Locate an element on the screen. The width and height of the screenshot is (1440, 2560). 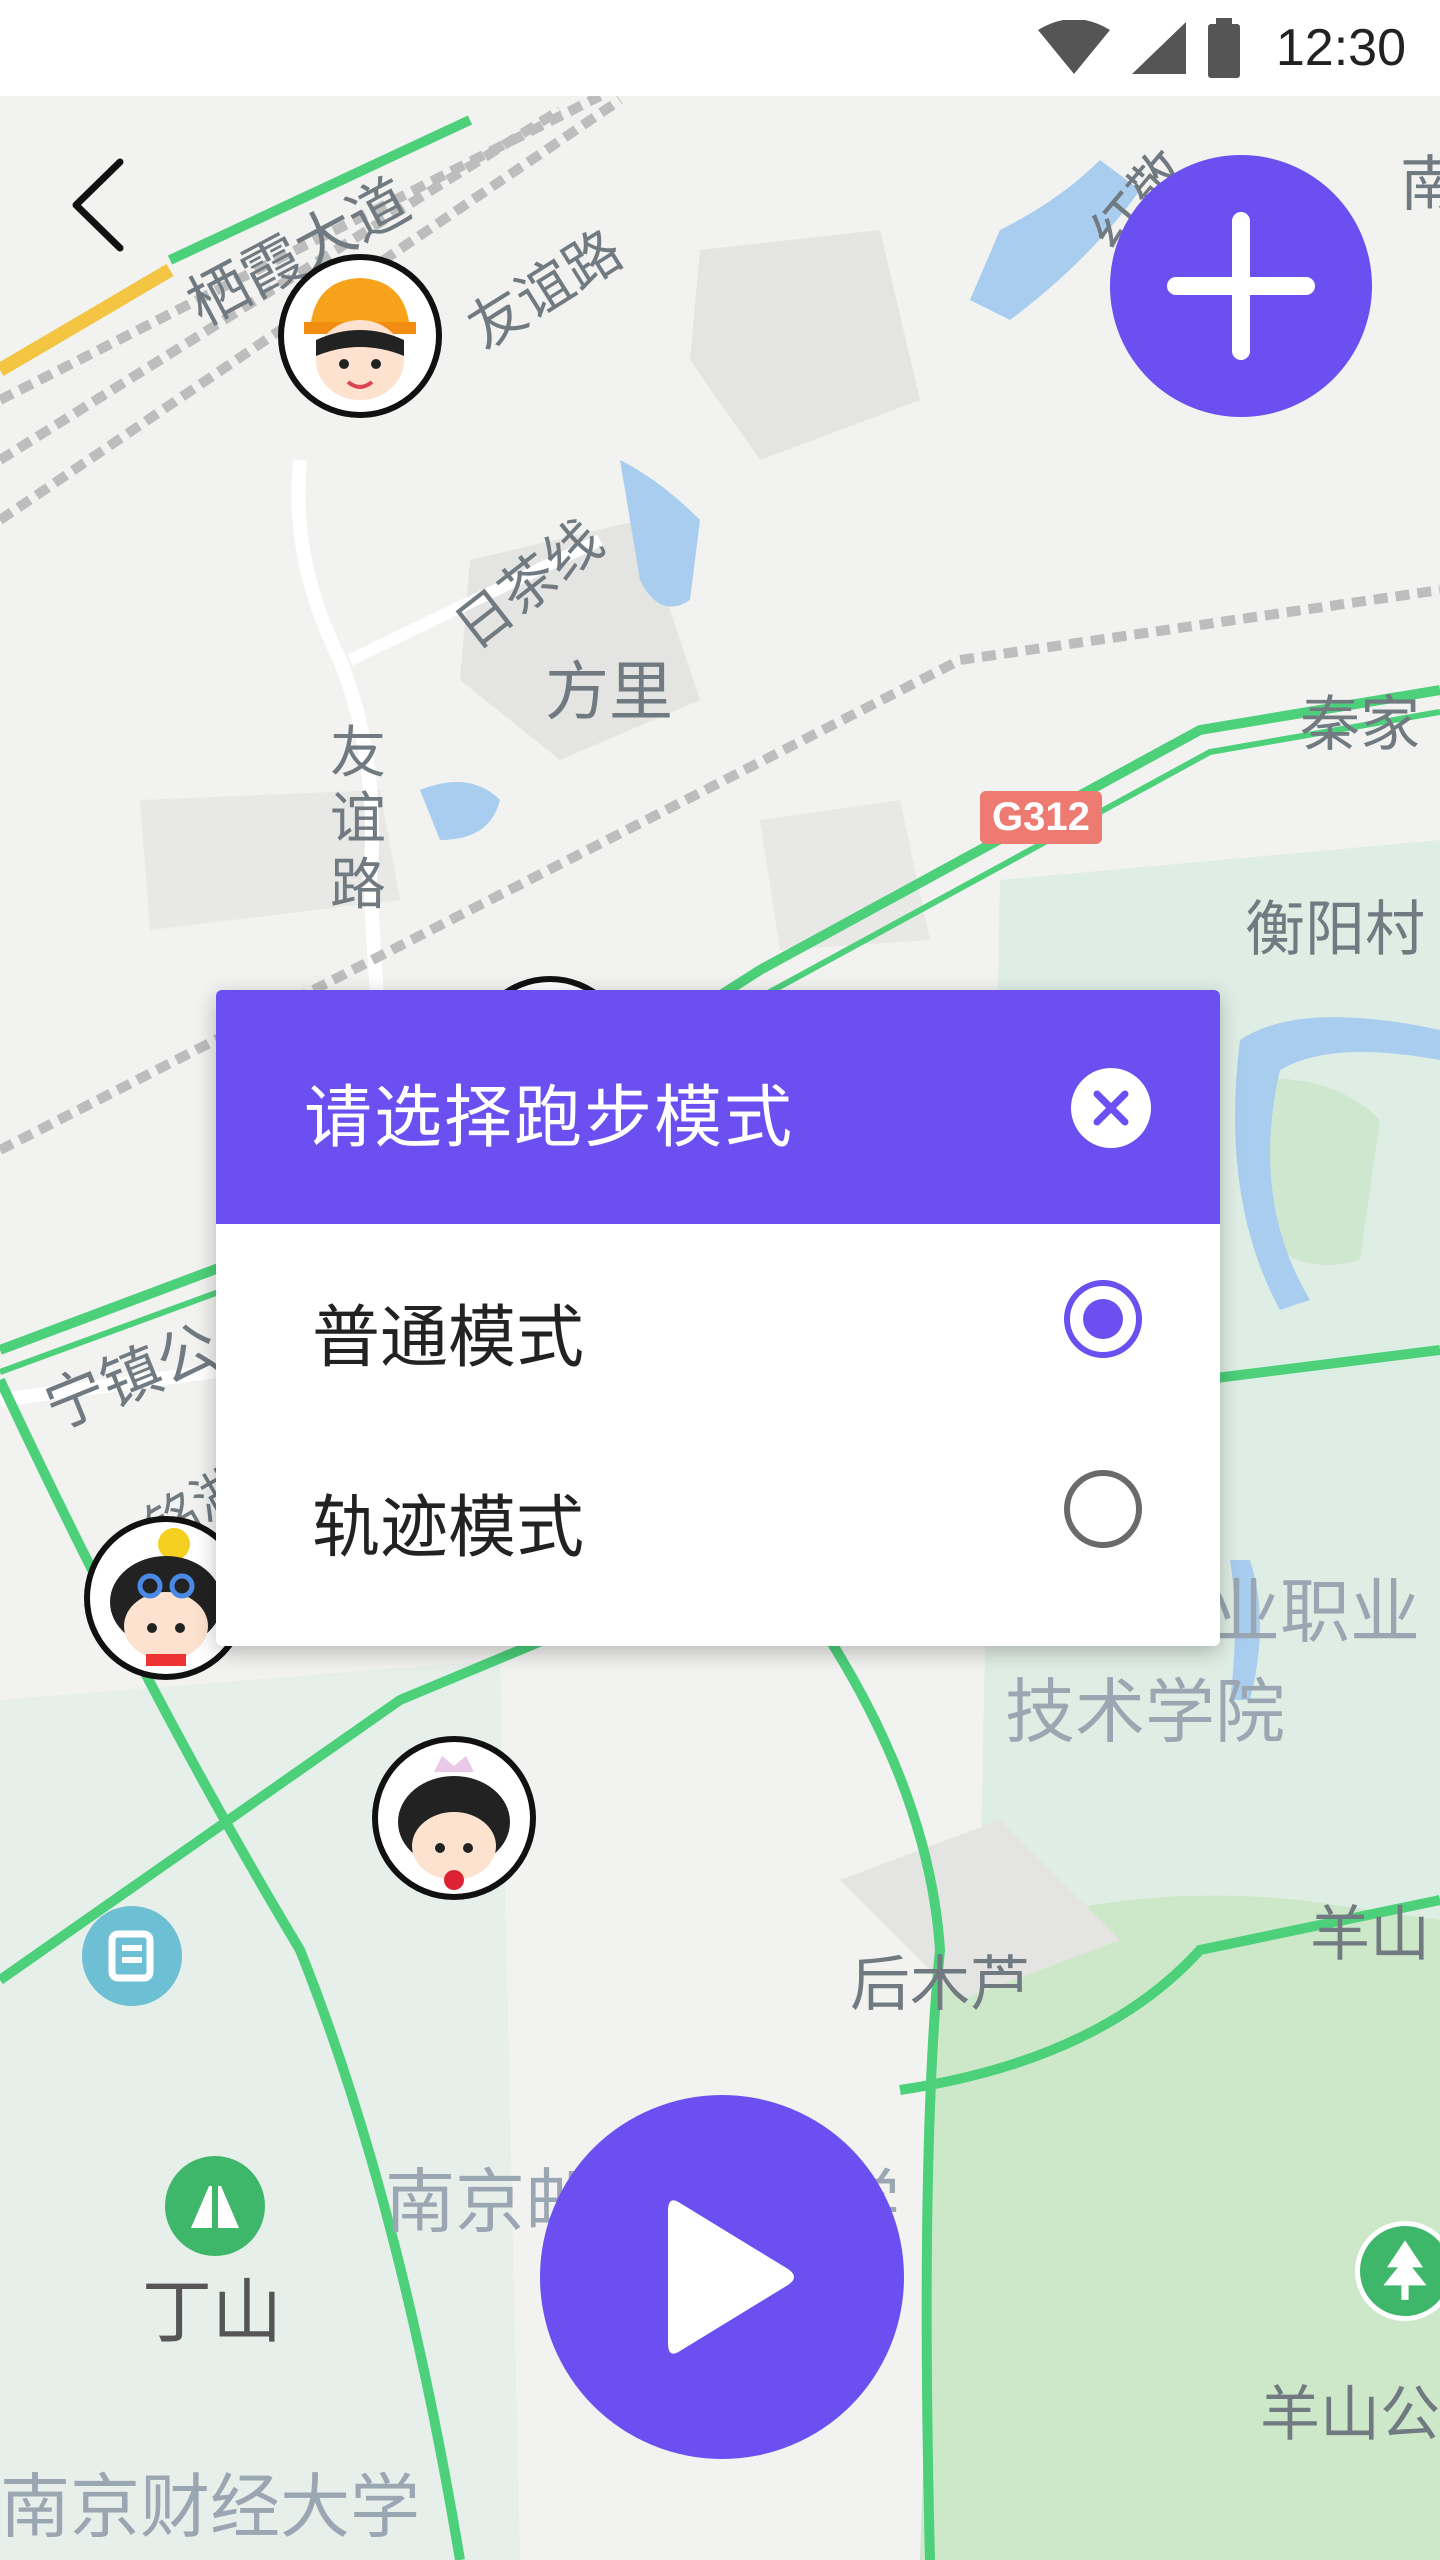
park-tree-icon is located at coordinates (1397, 2271).